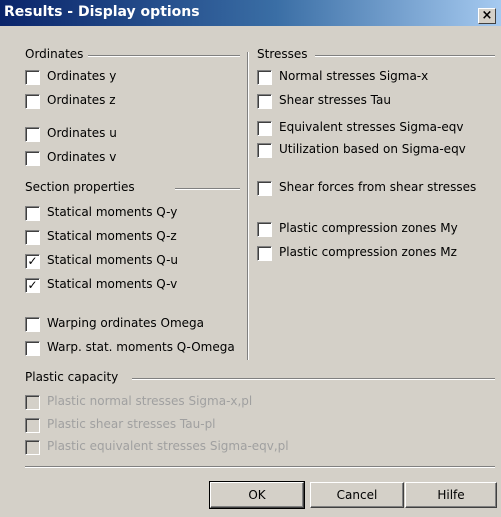  Describe the element at coordinates (150, 401) in the screenshot. I see `checkbox-label: Plastic normal stresses Sigma-x,pl` at that location.